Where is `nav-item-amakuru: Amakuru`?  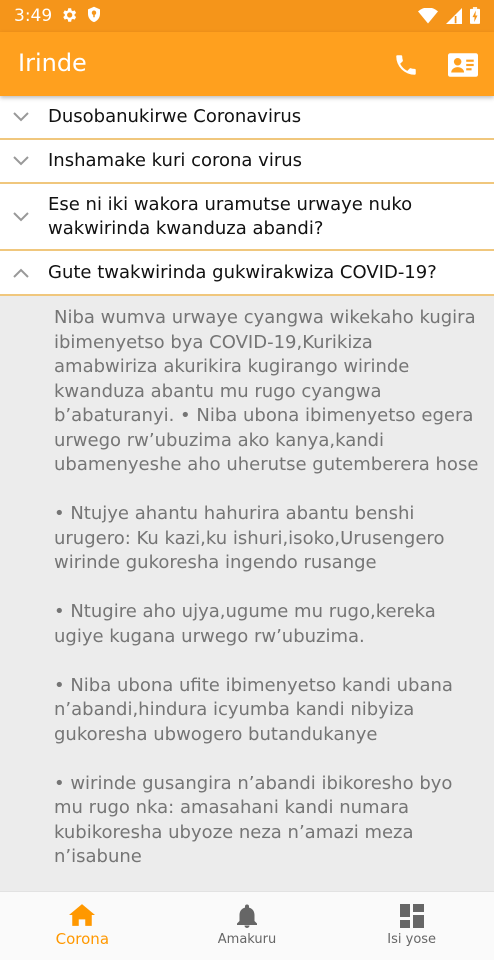 nav-item-amakuru: Amakuru is located at coordinates (247, 926).